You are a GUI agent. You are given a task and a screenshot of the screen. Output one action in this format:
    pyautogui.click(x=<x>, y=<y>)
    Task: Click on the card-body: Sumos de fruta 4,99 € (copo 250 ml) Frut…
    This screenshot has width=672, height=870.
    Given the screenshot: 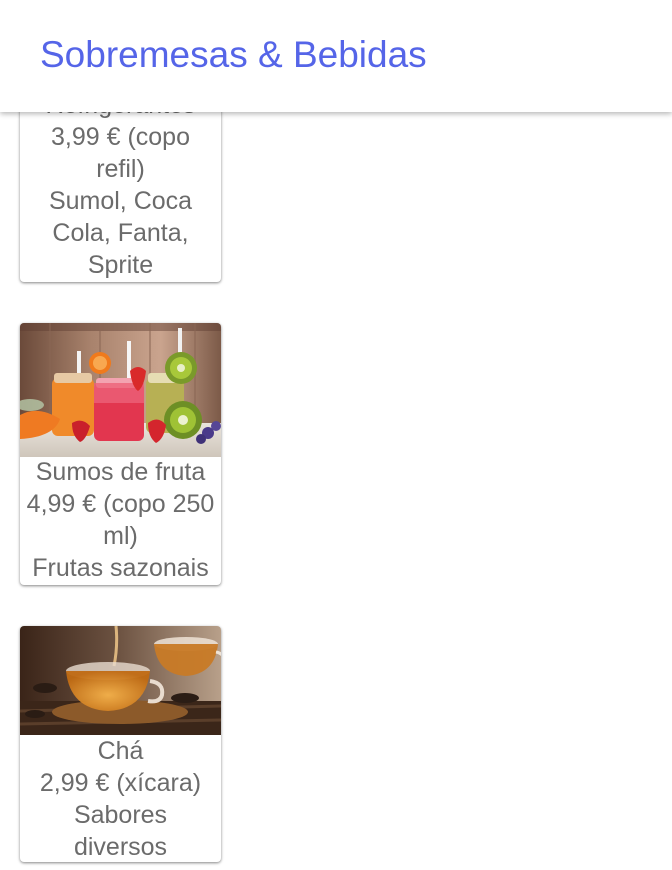 What is the action you would take?
    pyautogui.click(x=120, y=520)
    